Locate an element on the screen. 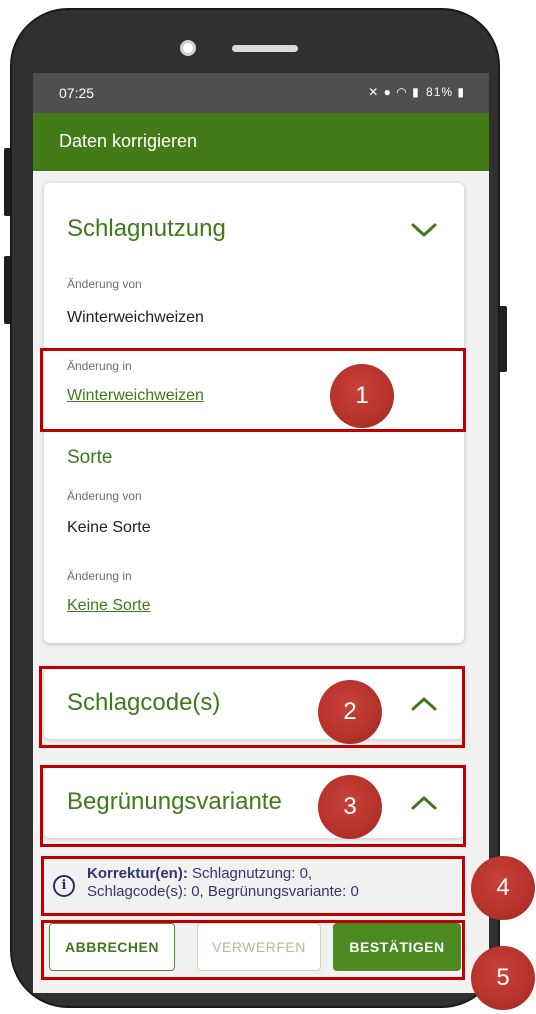 This screenshot has width=536, height=1014. app-bar-title: Daten korrigieren is located at coordinates (128, 141).